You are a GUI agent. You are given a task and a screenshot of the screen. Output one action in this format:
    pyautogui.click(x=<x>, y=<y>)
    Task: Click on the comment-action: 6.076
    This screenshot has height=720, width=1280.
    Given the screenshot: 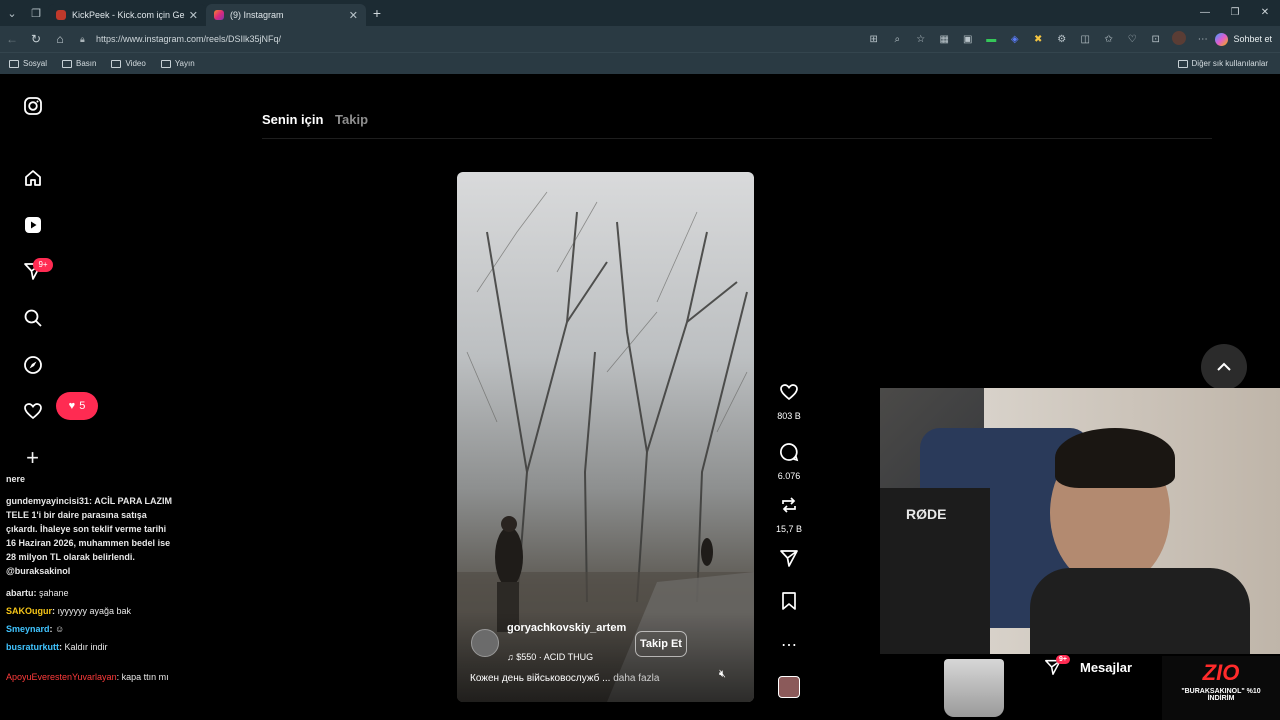 What is the action you would take?
    pyautogui.click(x=789, y=461)
    